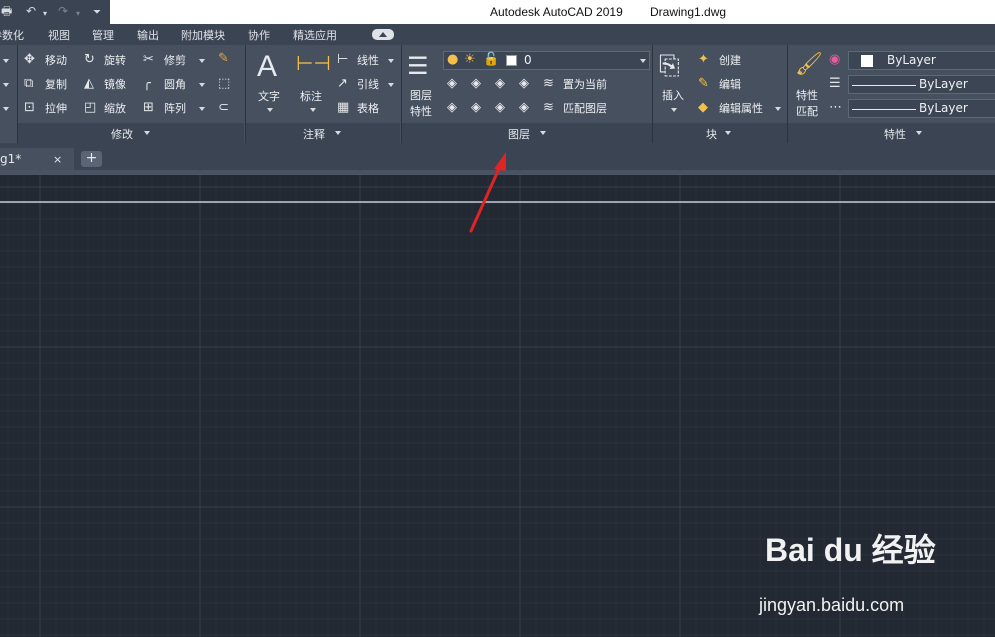  I want to click on tab-collaborate: 协作, so click(259, 35).